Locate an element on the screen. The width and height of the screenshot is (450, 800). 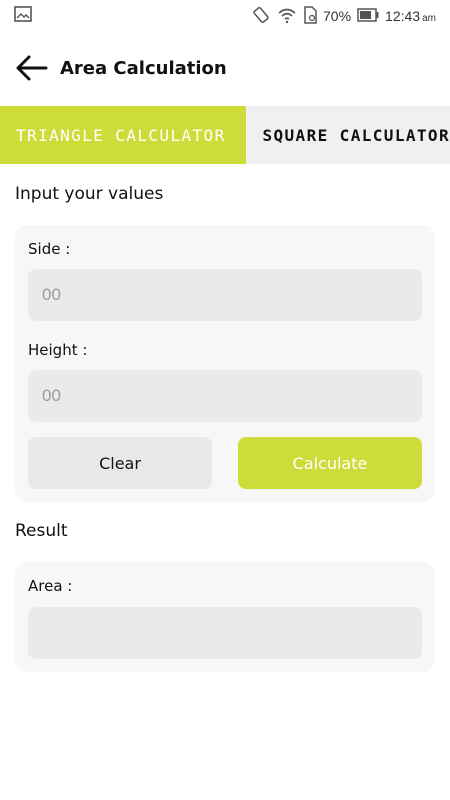
app-bar: Area Calculation is located at coordinates (225, 68).